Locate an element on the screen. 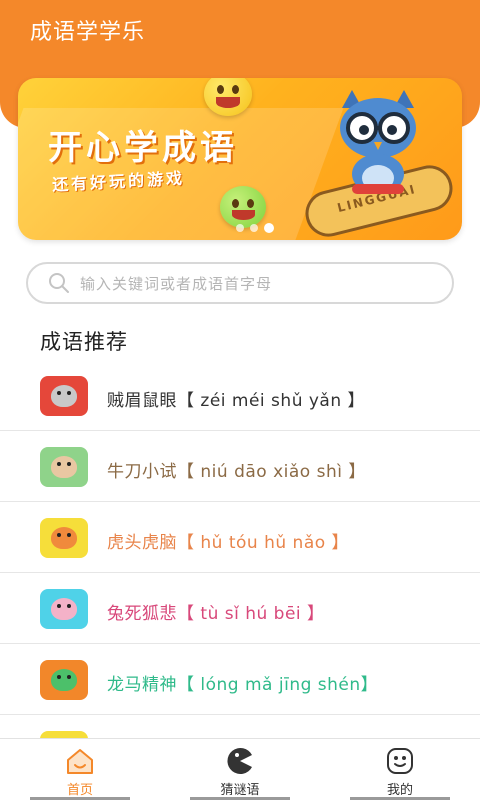 The image size is (480, 800). idiom-text: 牛刀小试【 niú dāo xiǎo shì 】 is located at coordinates (236, 472).